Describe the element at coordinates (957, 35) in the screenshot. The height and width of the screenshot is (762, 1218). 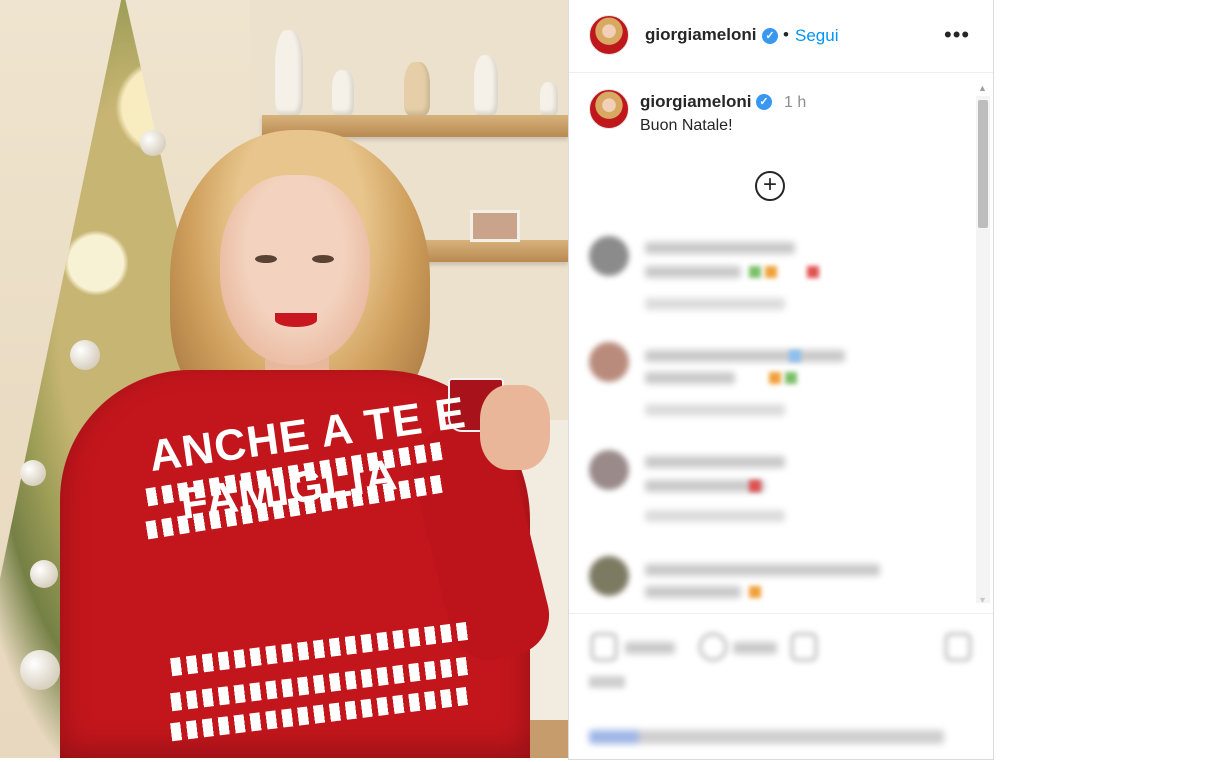
I see `more-options-icon: •••` at that location.